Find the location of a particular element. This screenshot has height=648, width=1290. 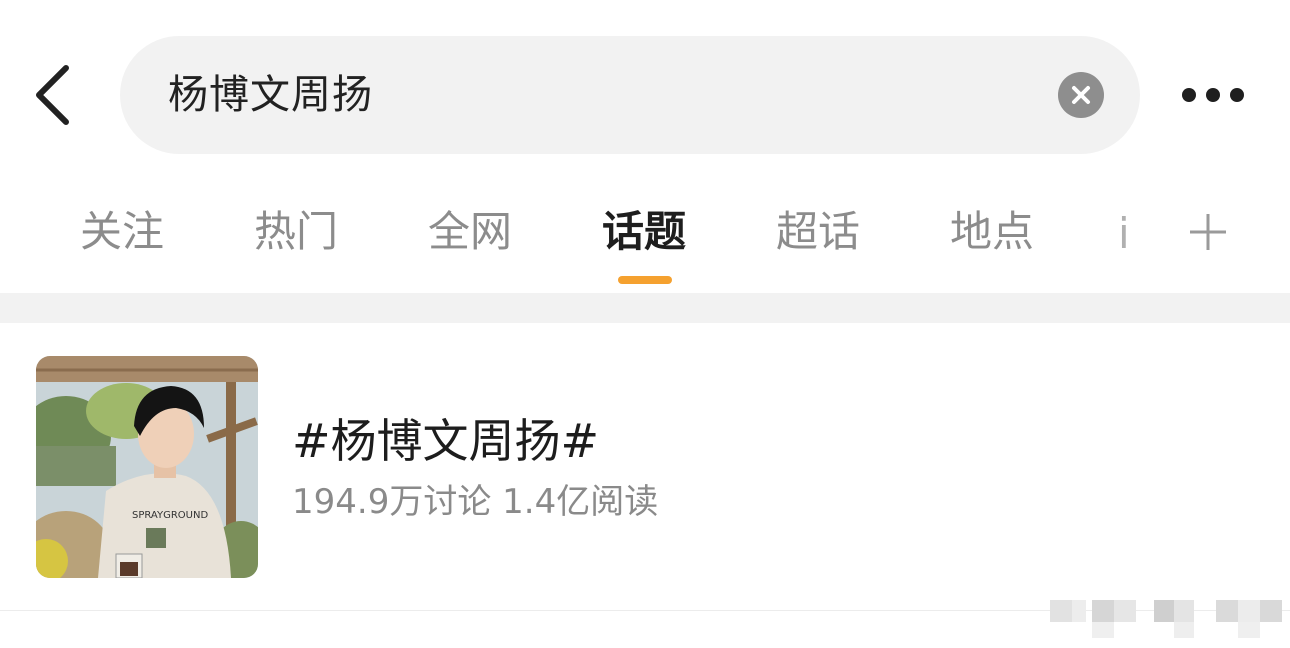

tab-overflow-label: i is located at coordinates (1124, 233).